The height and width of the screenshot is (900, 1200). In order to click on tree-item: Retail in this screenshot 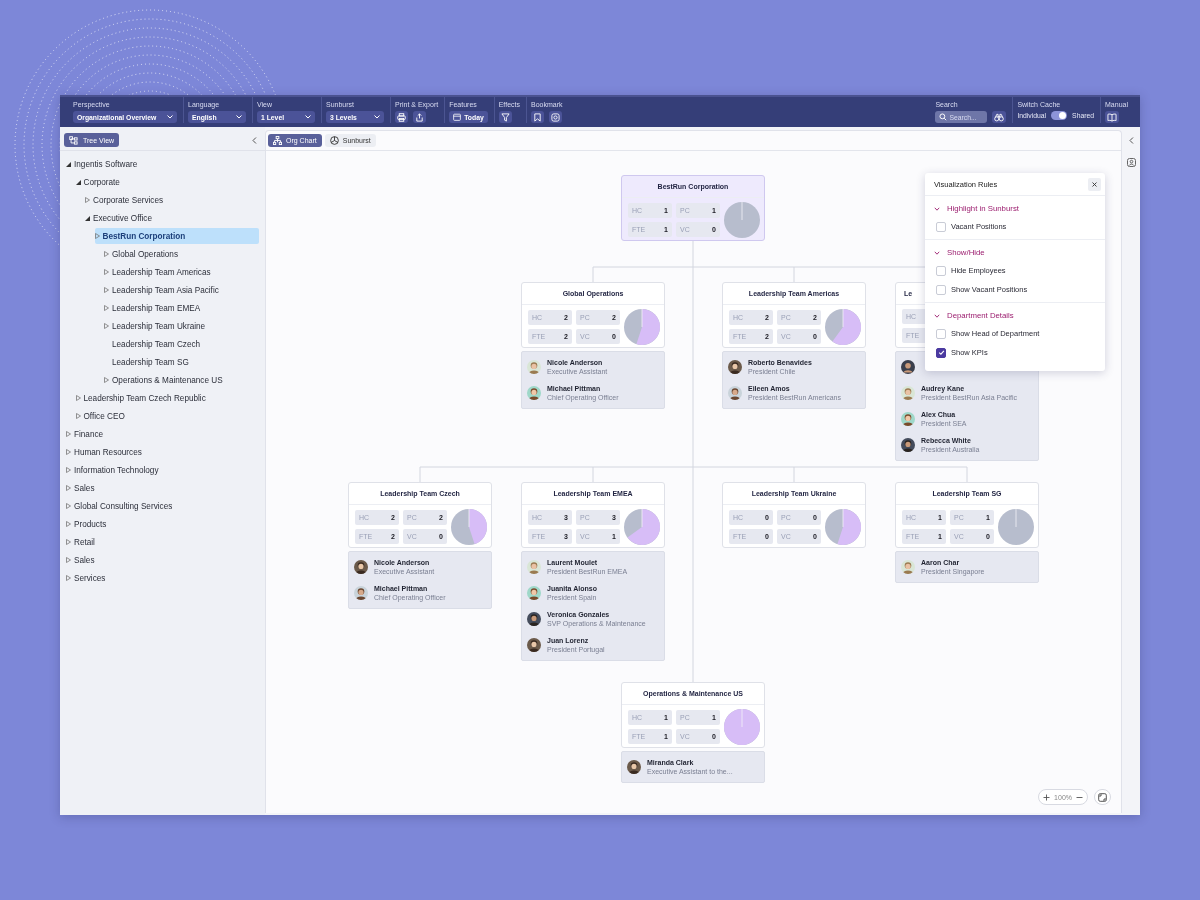, I will do `click(162, 542)`.